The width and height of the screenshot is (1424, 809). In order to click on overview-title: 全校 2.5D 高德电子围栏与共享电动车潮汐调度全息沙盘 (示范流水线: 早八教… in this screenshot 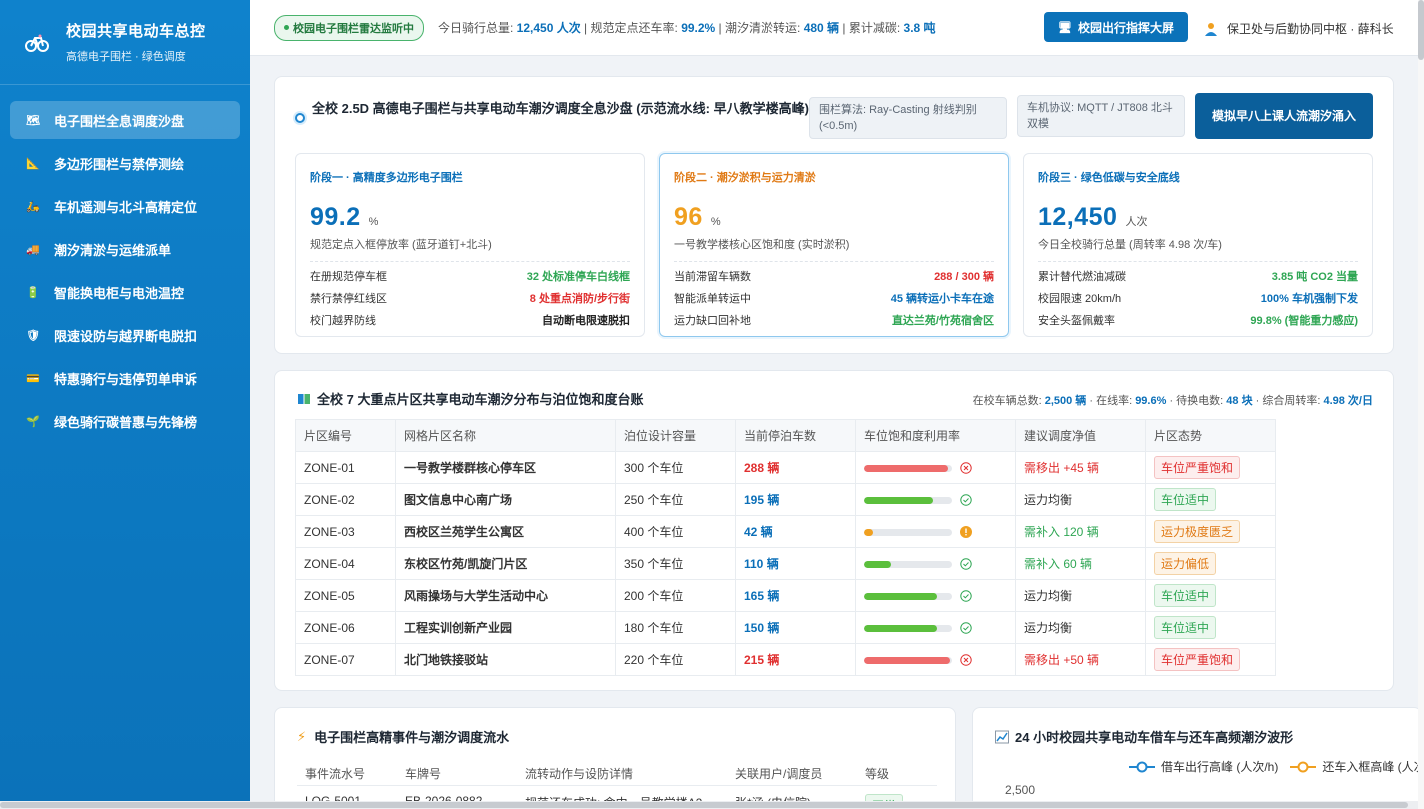, I will do `click(560, 108)`.